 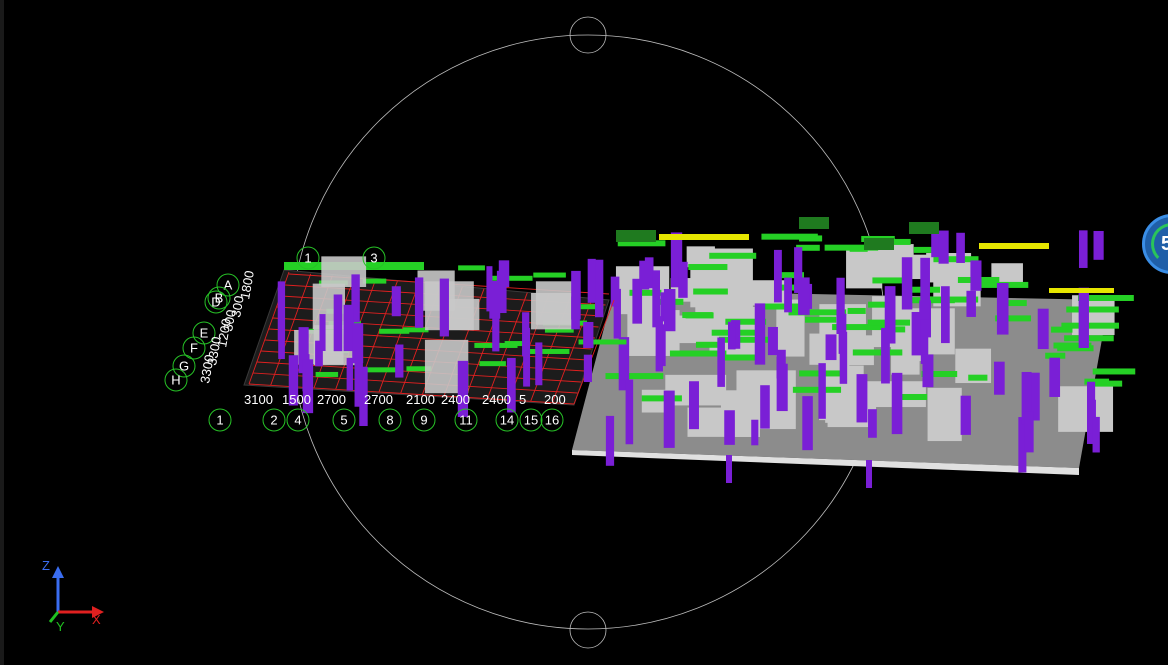 I want to click on grid-column-15-label: 15, so click(x=531, y=420).